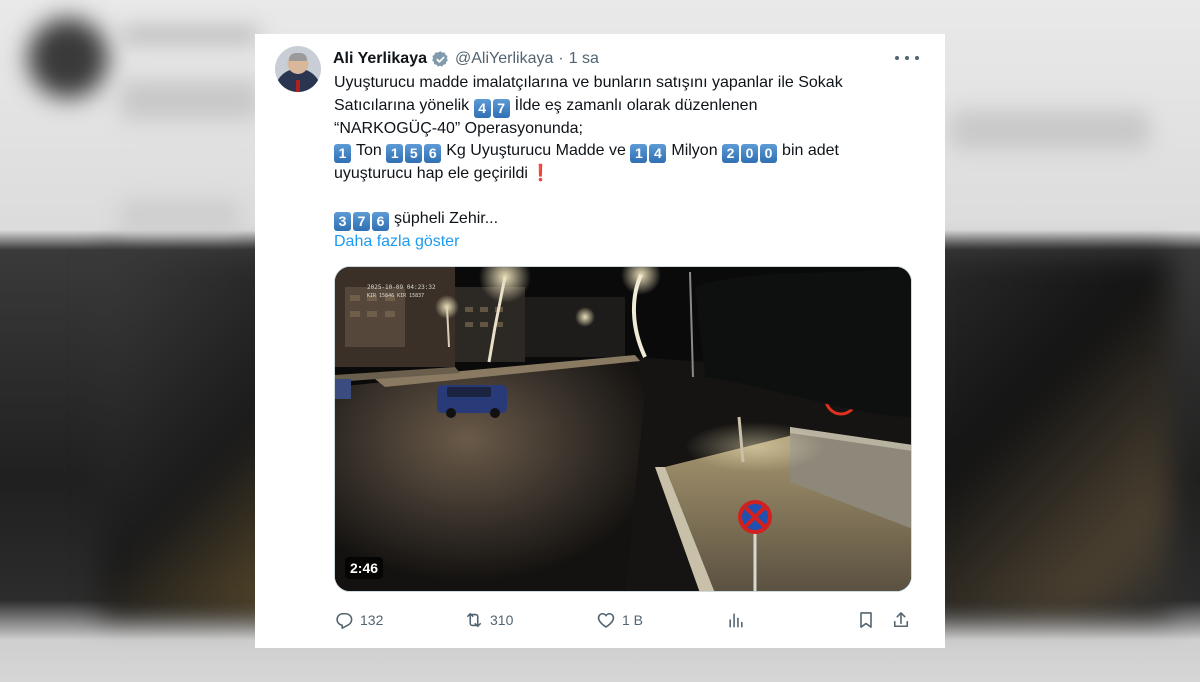 The height and width of the screenshot is (682, 1200). I want to click on exclamation-icon: ❗, so click(540, 174).